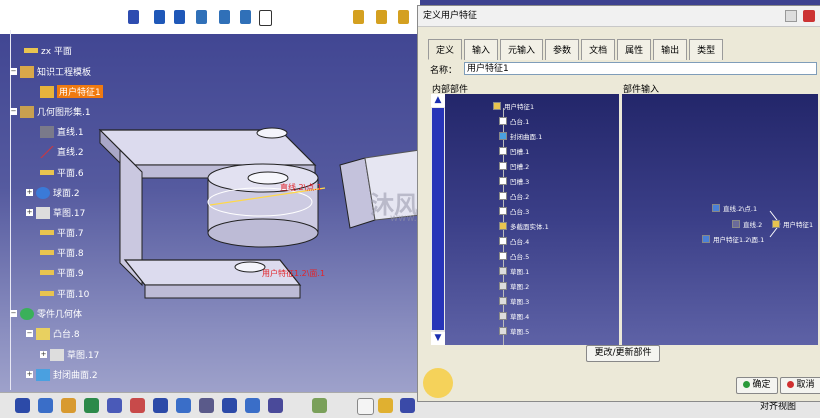 The width and height of the screenshot is (820, 418). I want to click on save-icon, so click(407, 405).